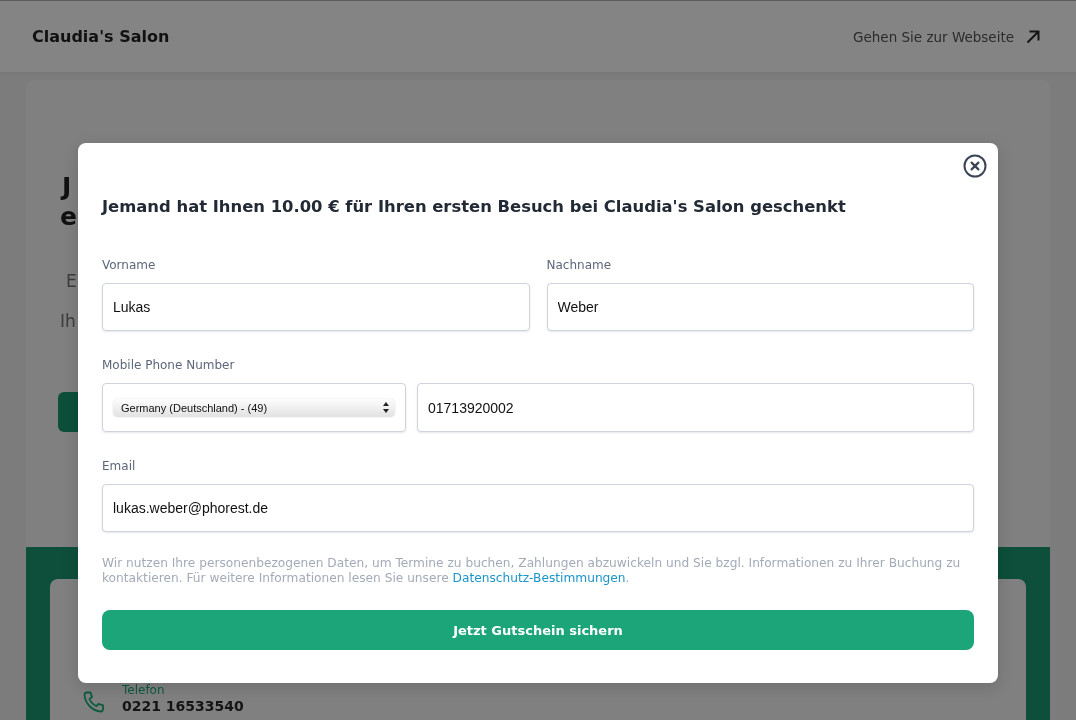 This screenshot has height=720, width=1076. Describe the element at coordinates (119, 466) in the screenshot. I see `field-label: Email` at that location.